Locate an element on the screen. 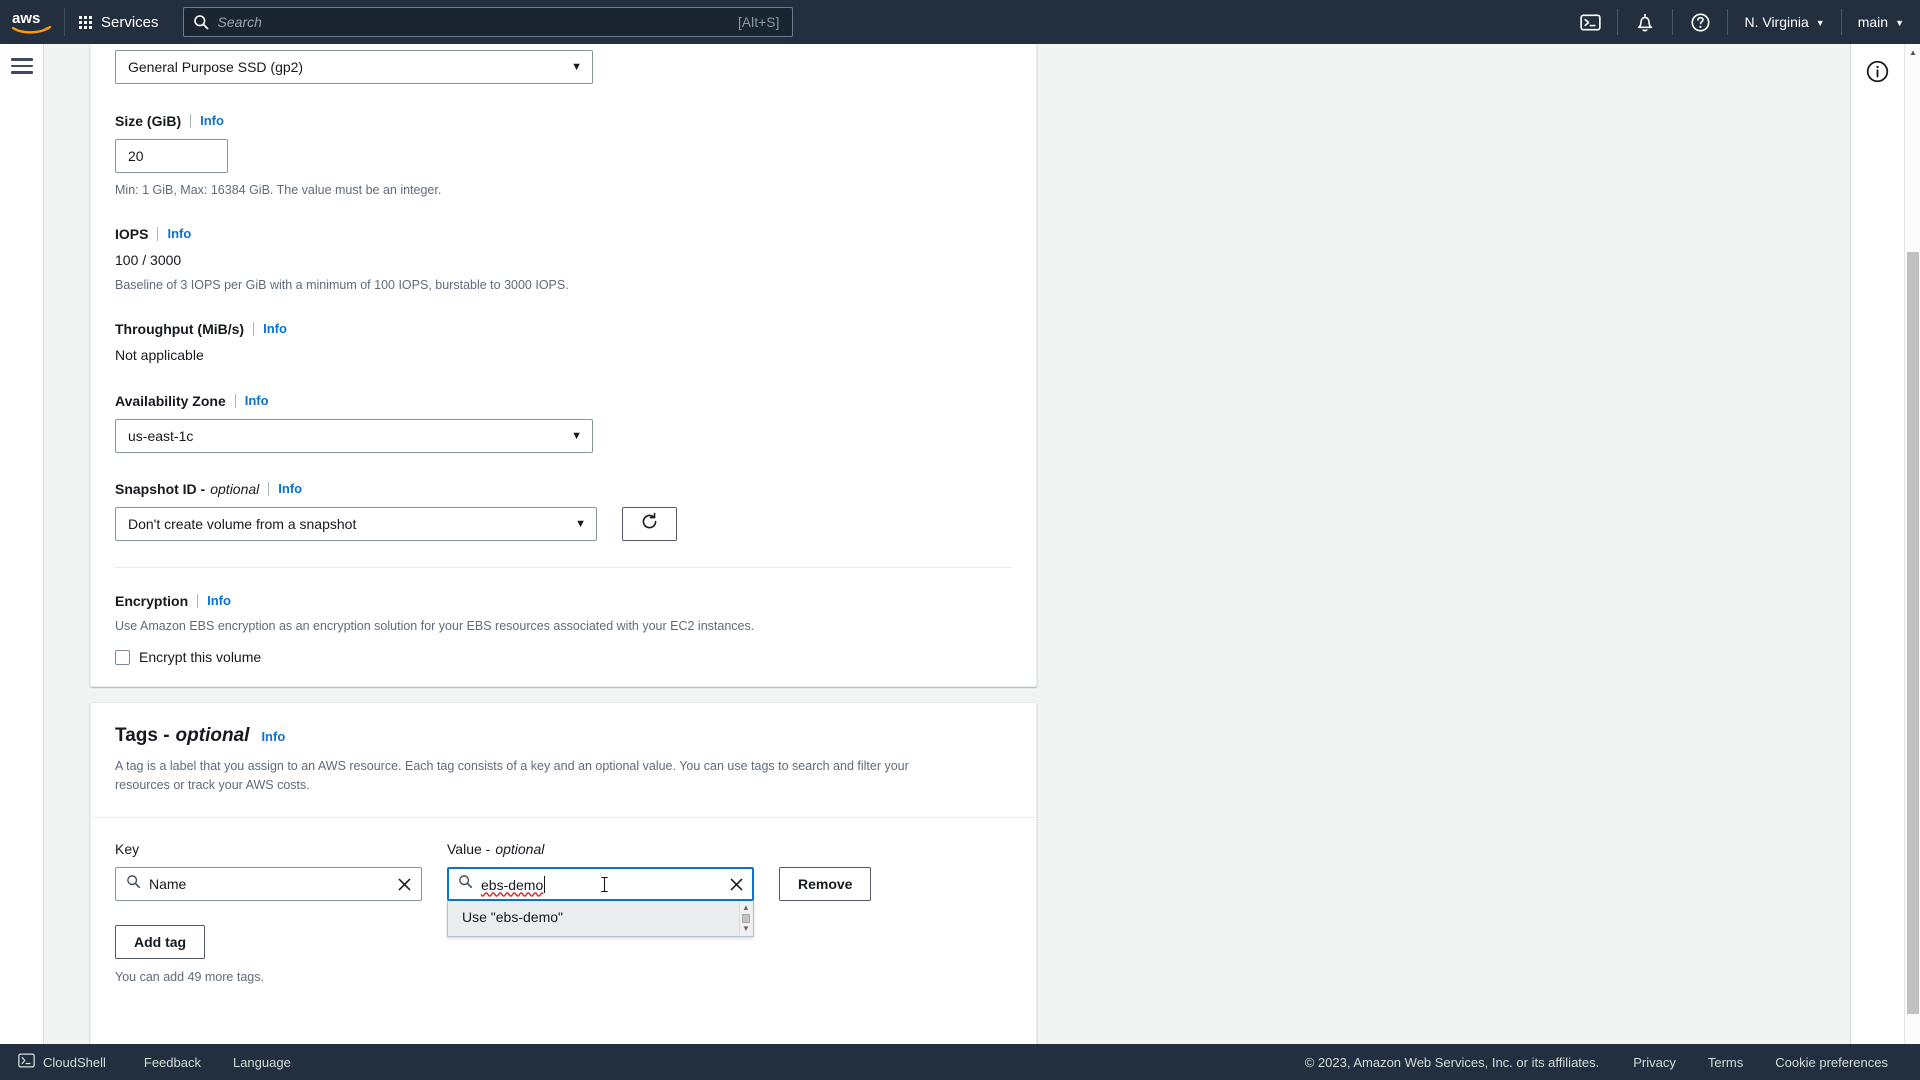  region-label: N. Virginia is located at coordinates (1776, 22).